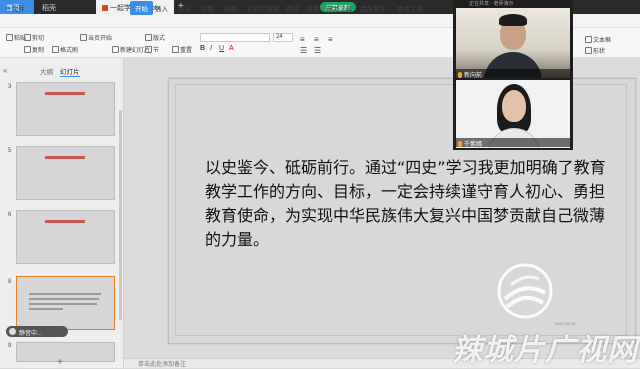 The width and height of the screenshot is (640, 369). What do you see at coordinates (83, 37) in the screenshot?
I see `play-icon` at bounding box center [83, 37].